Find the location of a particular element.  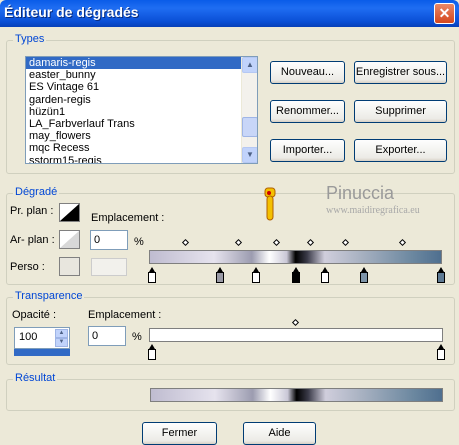

spin-up-icon: ▲ is located at coordinates (61, 333).